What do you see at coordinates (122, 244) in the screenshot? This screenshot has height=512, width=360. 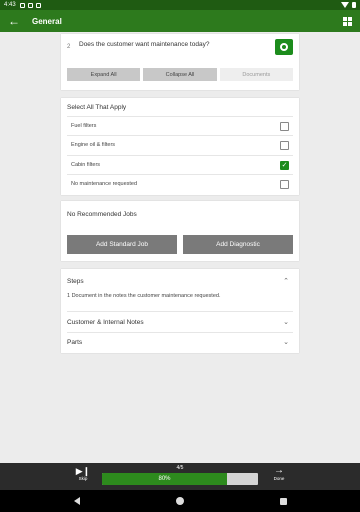 I see `add-standard-job-button: Add Standard Job` at bounding box center [122, 244].